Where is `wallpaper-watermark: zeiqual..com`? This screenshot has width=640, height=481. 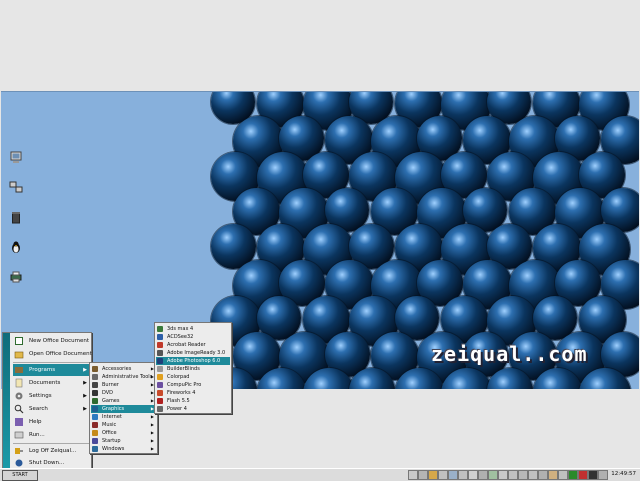 wallpaper-watermark: zeiqual..com is located at coordinates (509, 354).